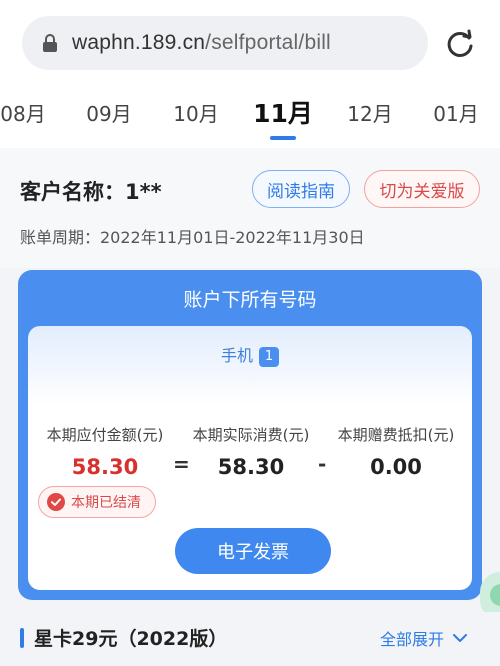 This screenshot has width=500, height=666. Describe the element at coordinates (283, 112) in the screenshot. I see `tab-month-11: 11月` at that location.